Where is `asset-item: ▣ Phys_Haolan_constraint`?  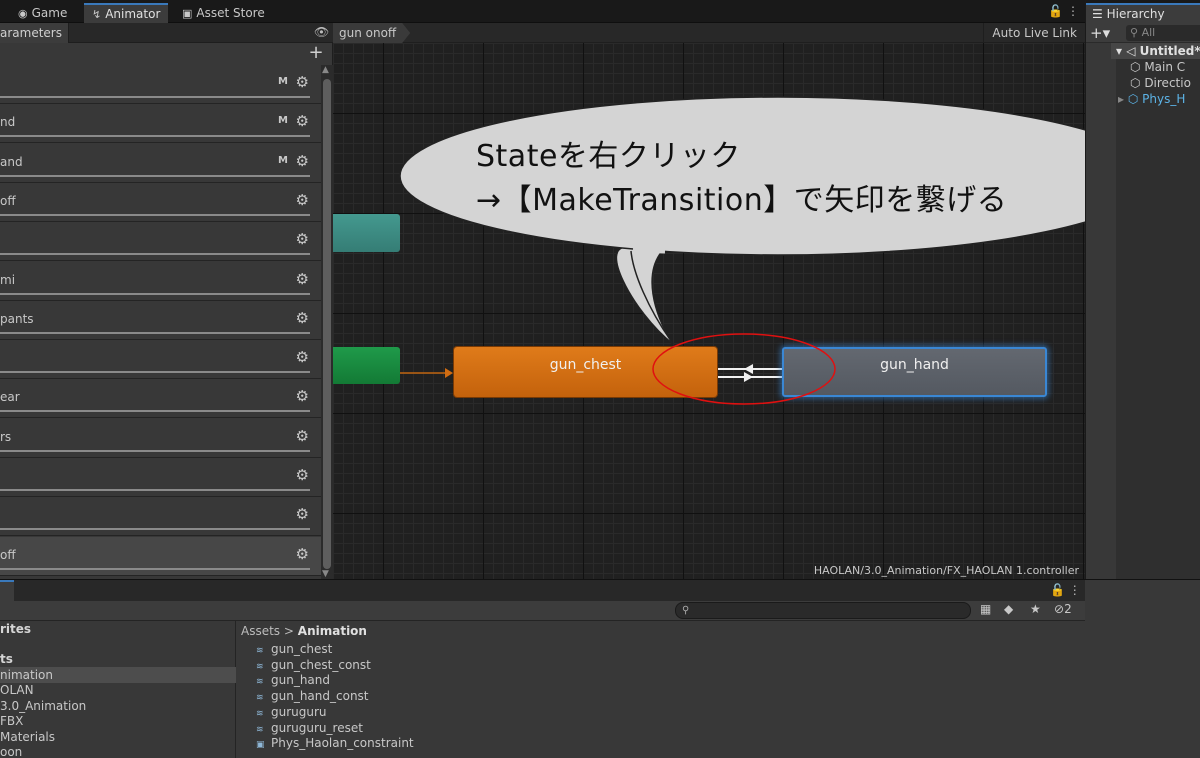 asset-item: ▣ Phys_Haolan_constraint is located at coordinates (335, 744).